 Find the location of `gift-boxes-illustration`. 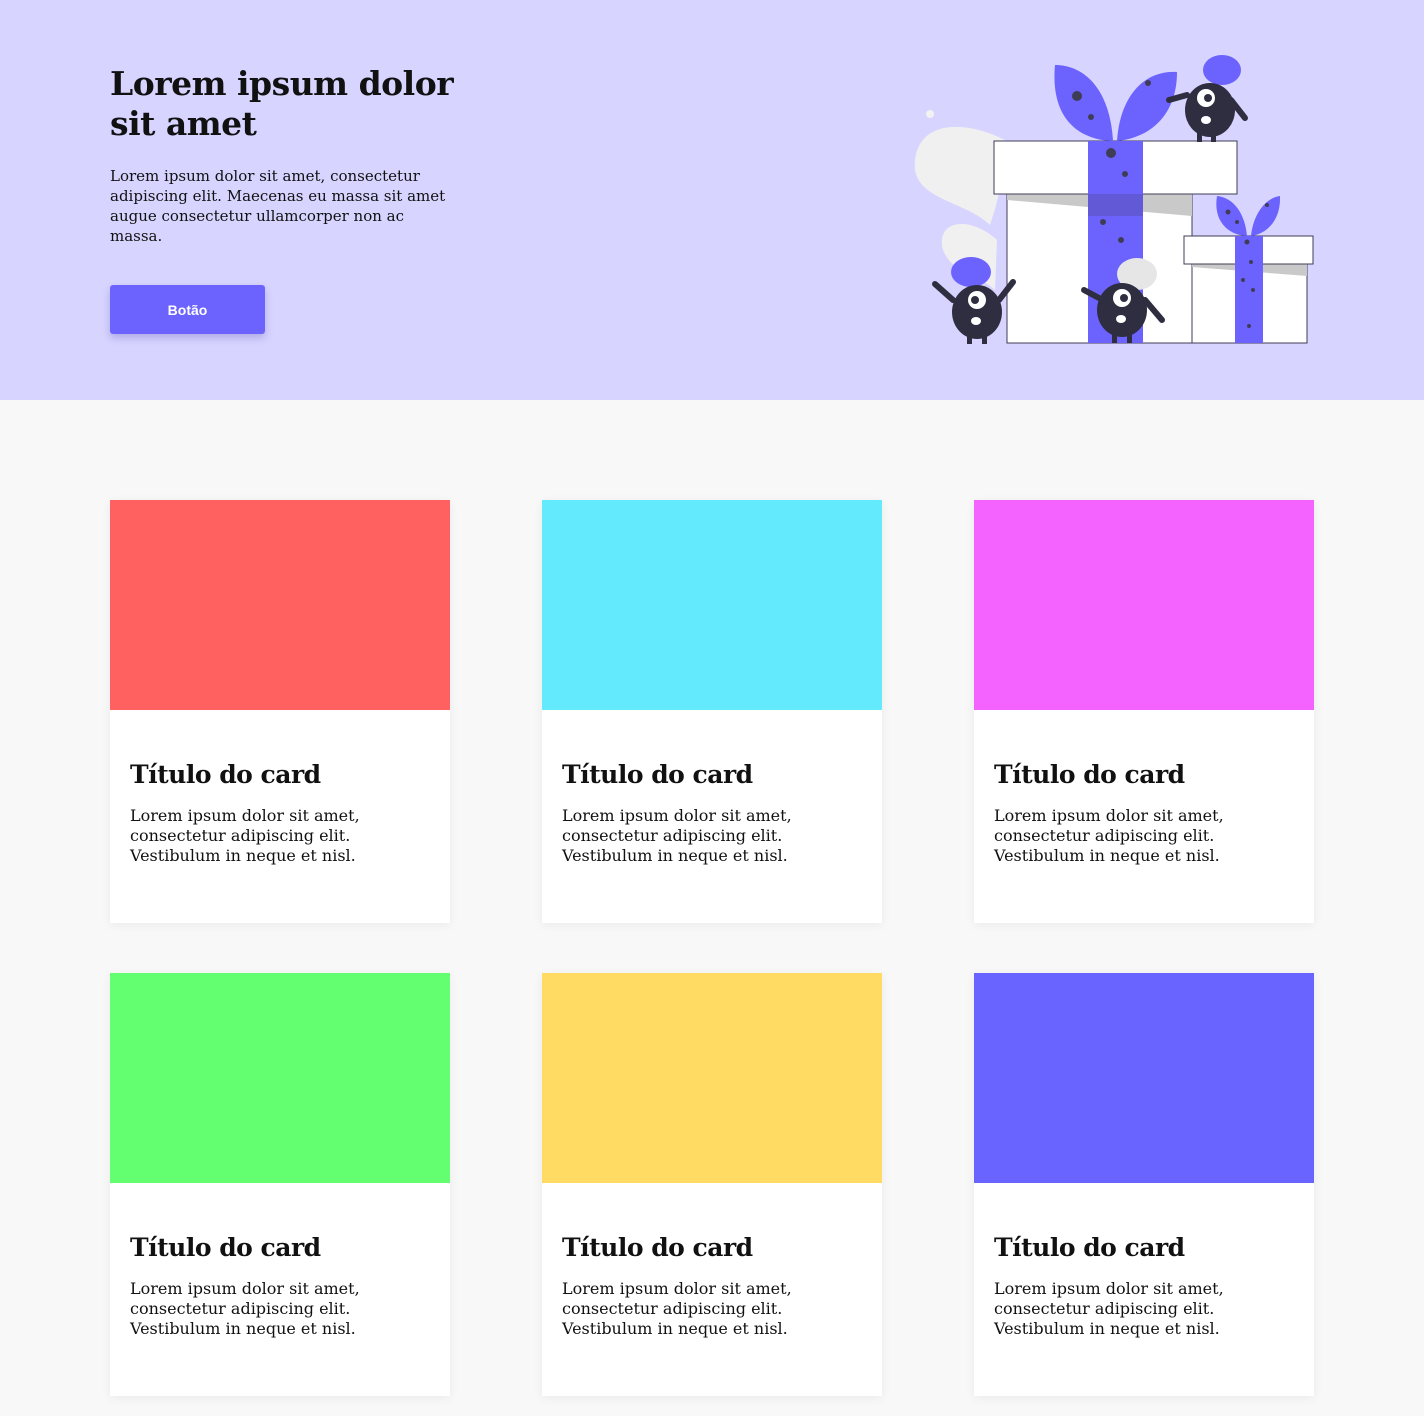

gift-boxes-illustration is located at coordinates (1114, 199).